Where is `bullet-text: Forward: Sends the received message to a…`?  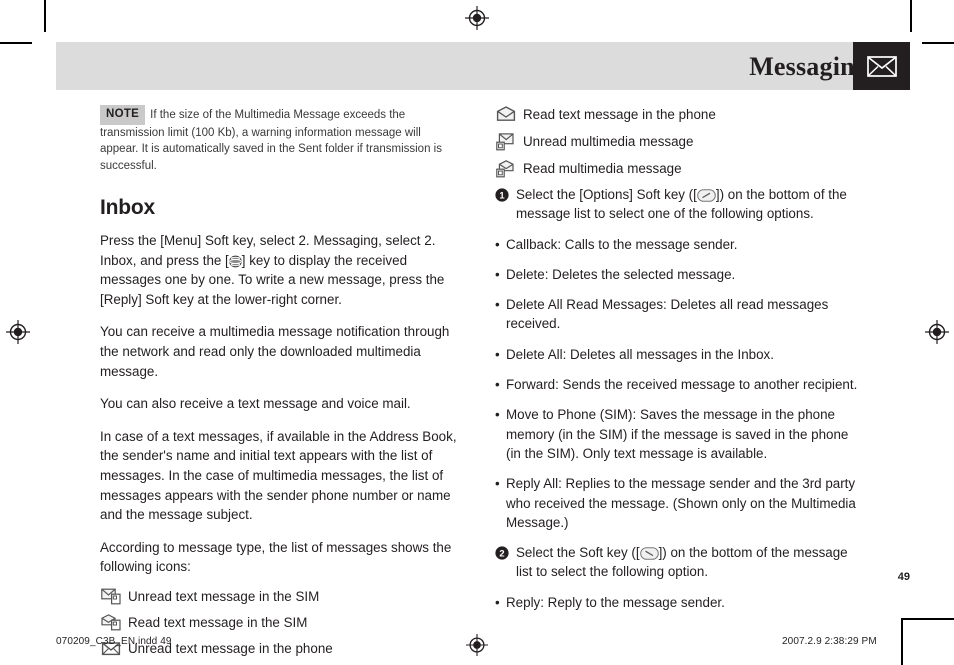
bullet-text: Forward: Sends the received message to a… is located at coordinates (682, 385).